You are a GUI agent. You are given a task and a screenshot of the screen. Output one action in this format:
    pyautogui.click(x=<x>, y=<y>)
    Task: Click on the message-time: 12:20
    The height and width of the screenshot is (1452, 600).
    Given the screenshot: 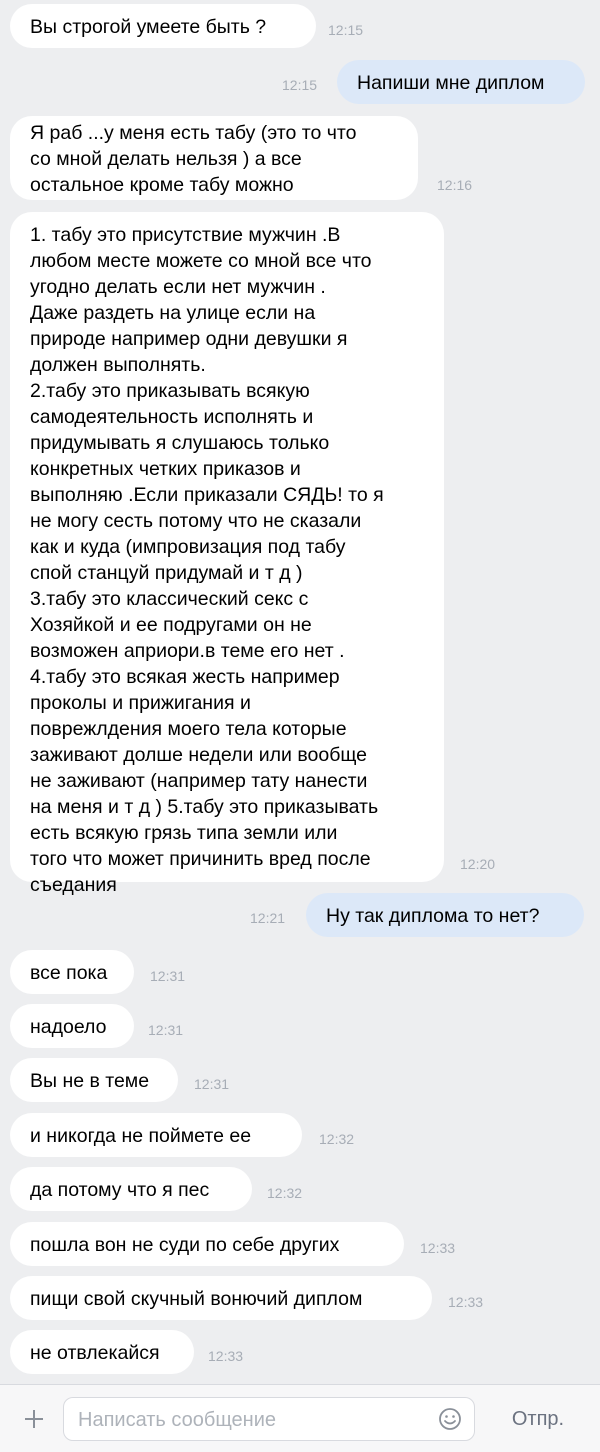 What is the action you would take?
    pyautogui.click(x=478, y=864)
    